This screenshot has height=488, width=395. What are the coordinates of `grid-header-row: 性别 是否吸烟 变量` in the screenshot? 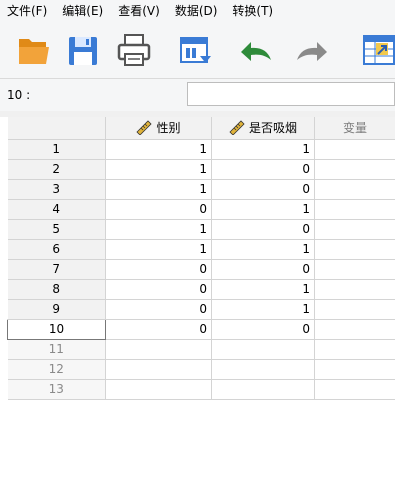 It's located at (201, 128).